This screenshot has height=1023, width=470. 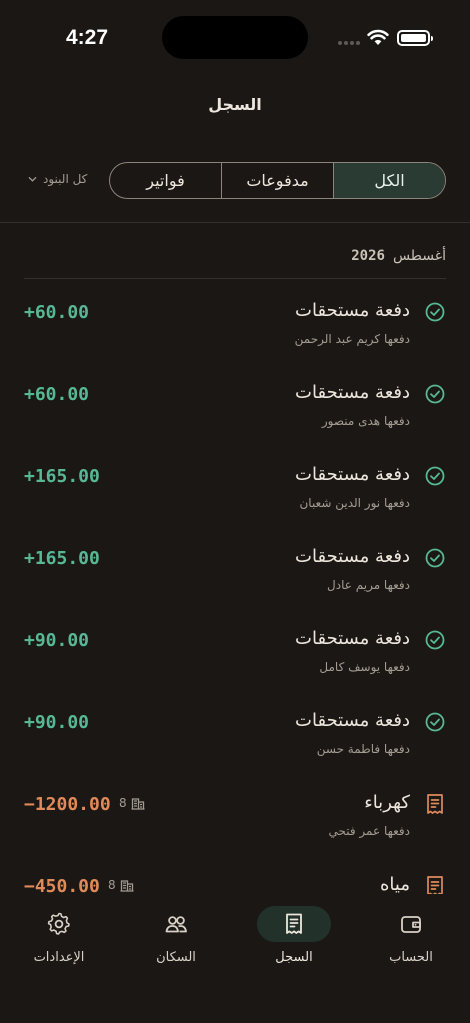 I want to click on dynamic-island, so click(x=235, y=37).